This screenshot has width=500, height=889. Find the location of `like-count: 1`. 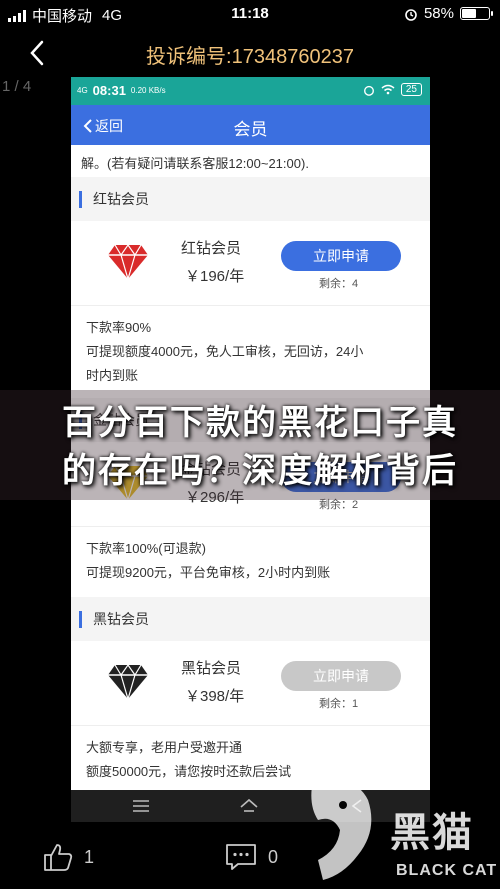

like-count: 1 is located at coordinates (89, 856).